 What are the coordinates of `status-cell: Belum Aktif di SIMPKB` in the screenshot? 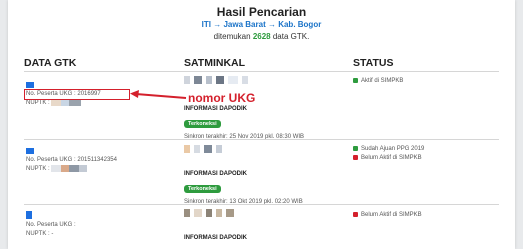 It's located at (387, 215).